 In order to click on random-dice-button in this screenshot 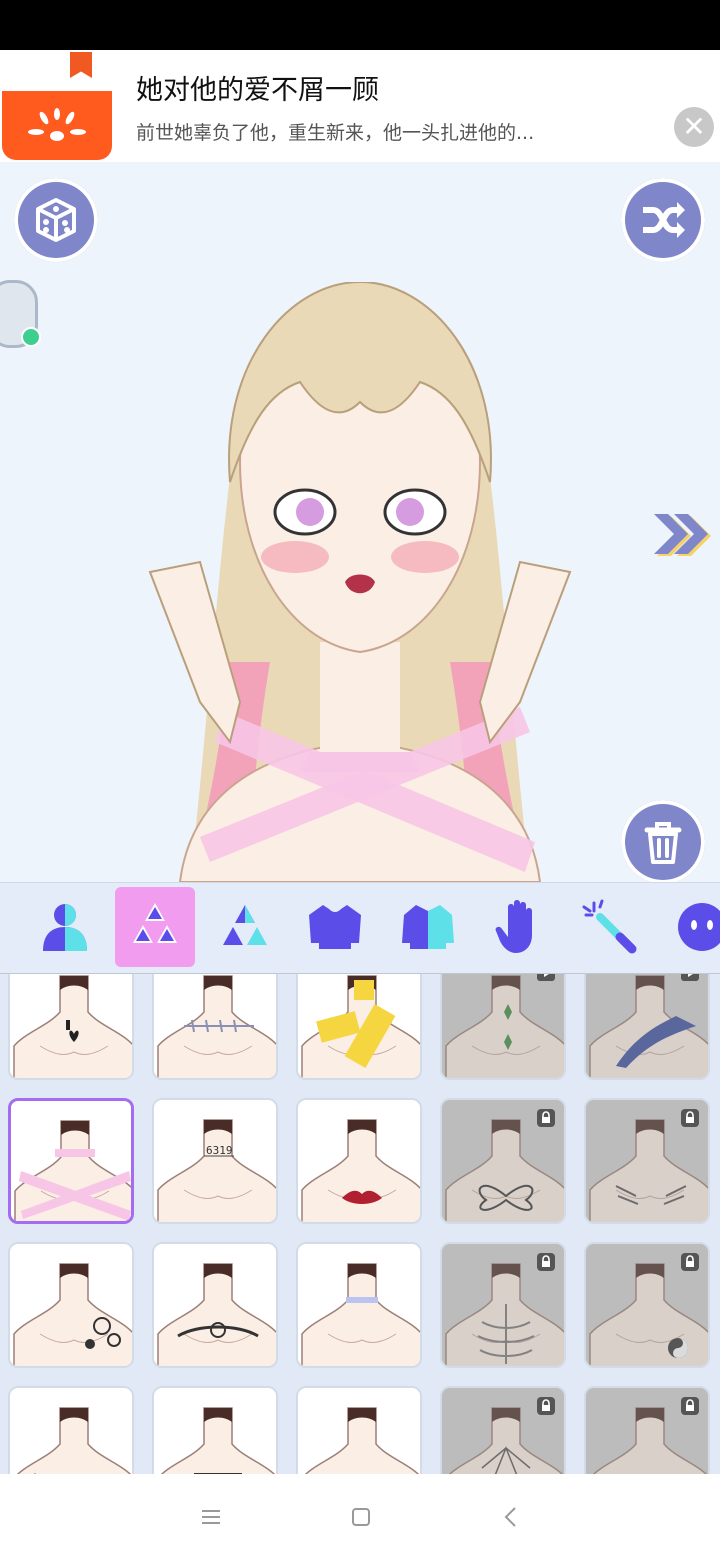, I will do `click(56, 220)`.